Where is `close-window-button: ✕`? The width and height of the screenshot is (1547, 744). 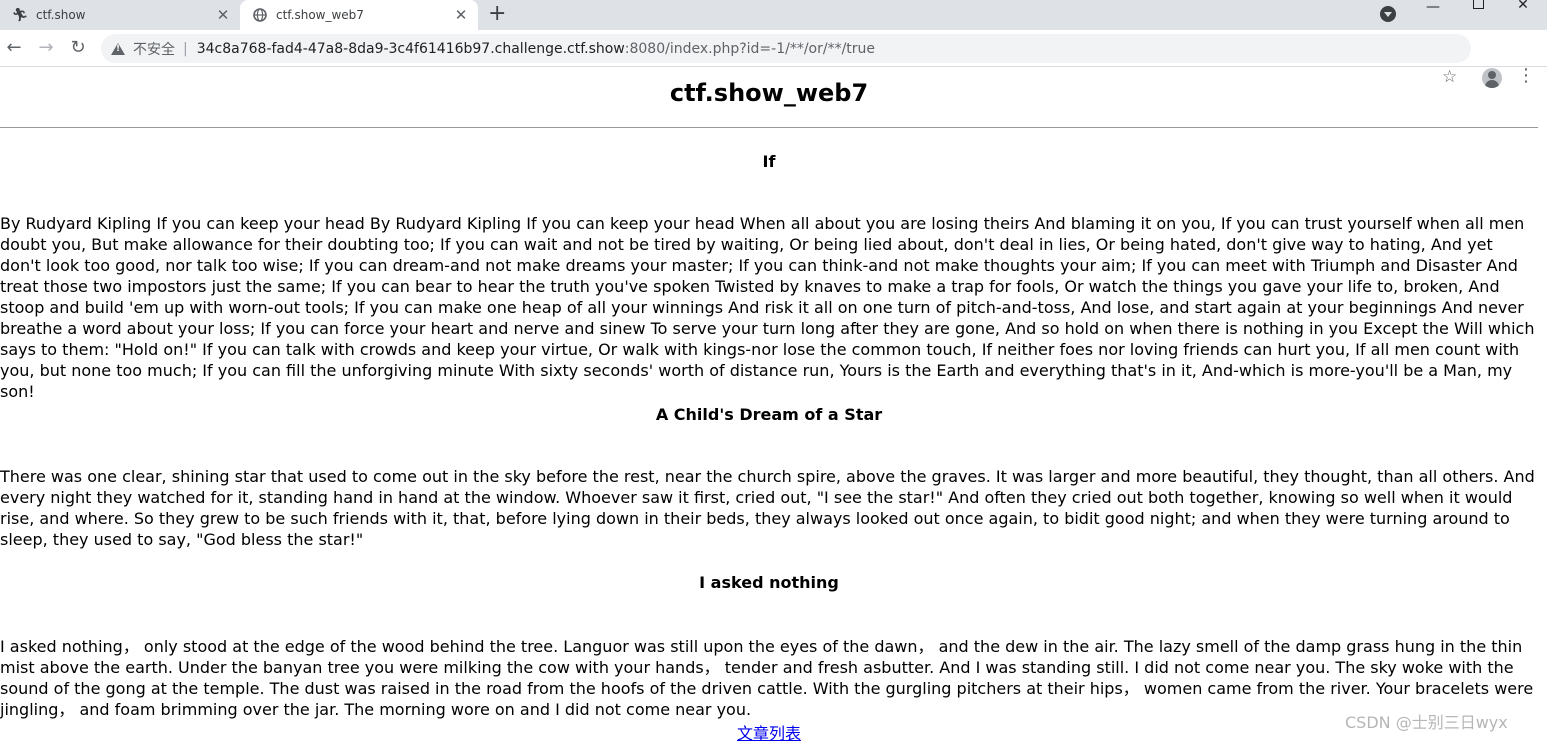 close-window-button: ✕ is located at coordinates (1523, 6).